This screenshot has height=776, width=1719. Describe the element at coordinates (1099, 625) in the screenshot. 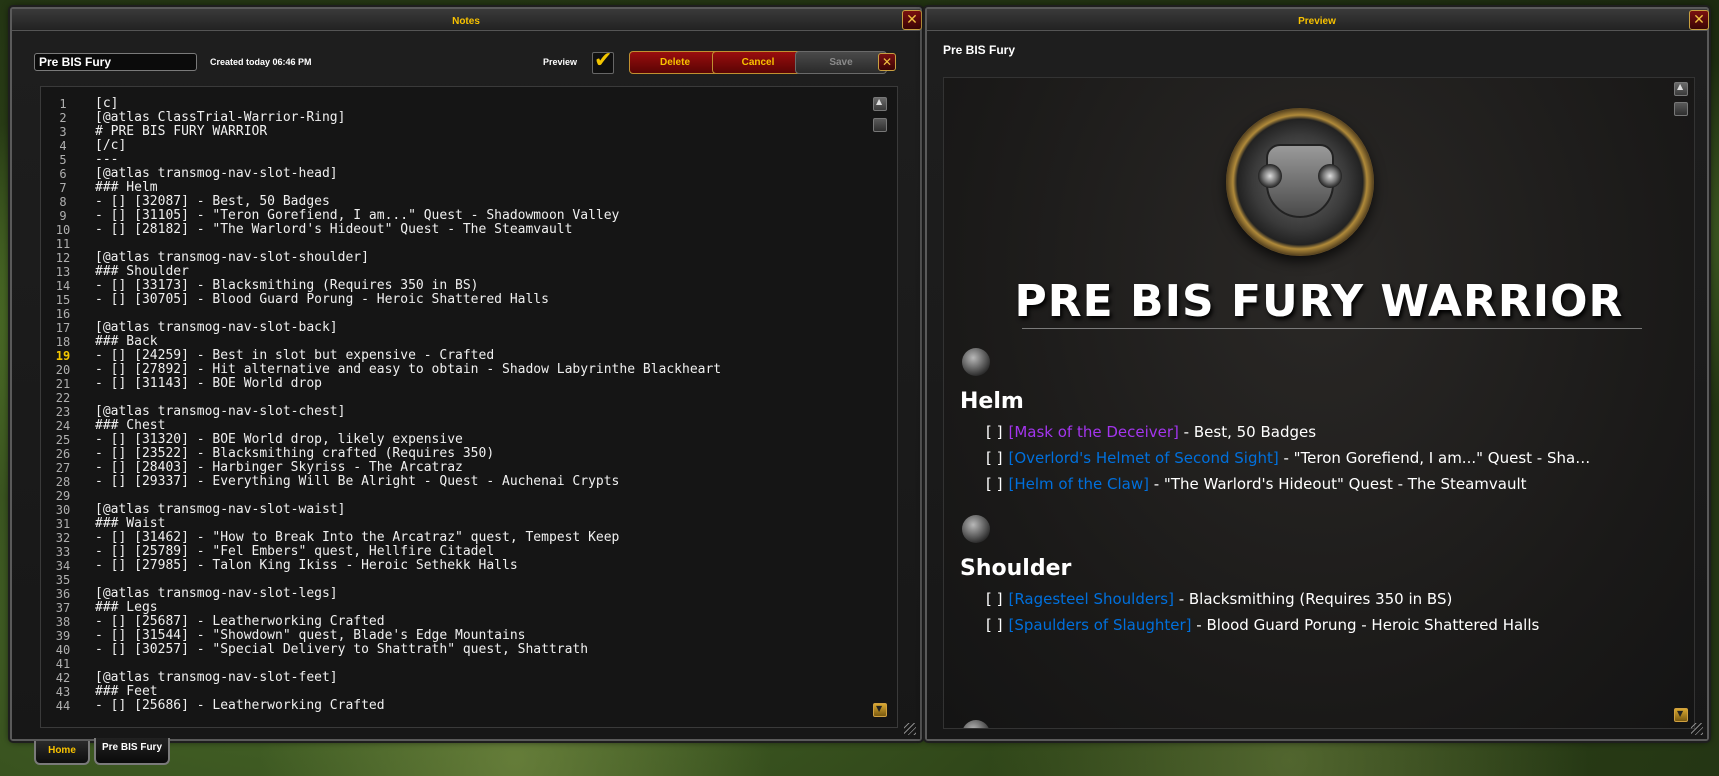

I see `item-link: [Spaulders of Slaughter]` at that location.